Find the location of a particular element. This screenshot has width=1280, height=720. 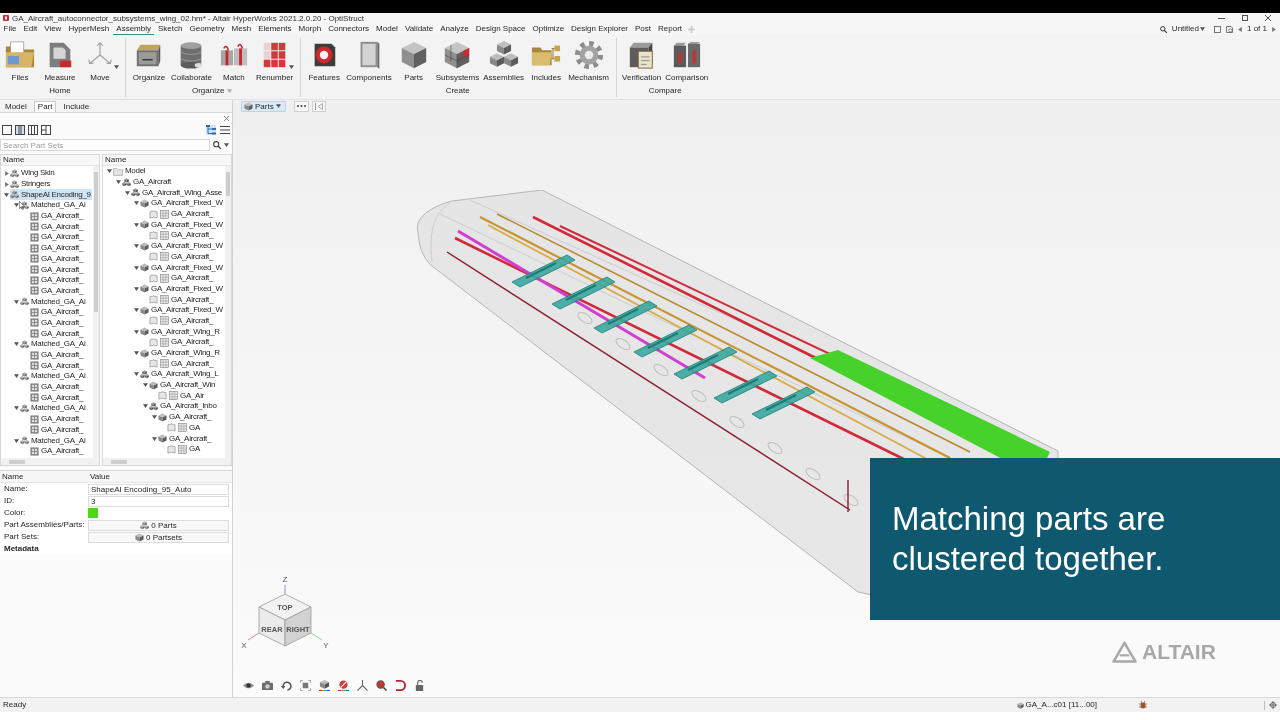

prohibition-icon is located at coordinates (343, 685).